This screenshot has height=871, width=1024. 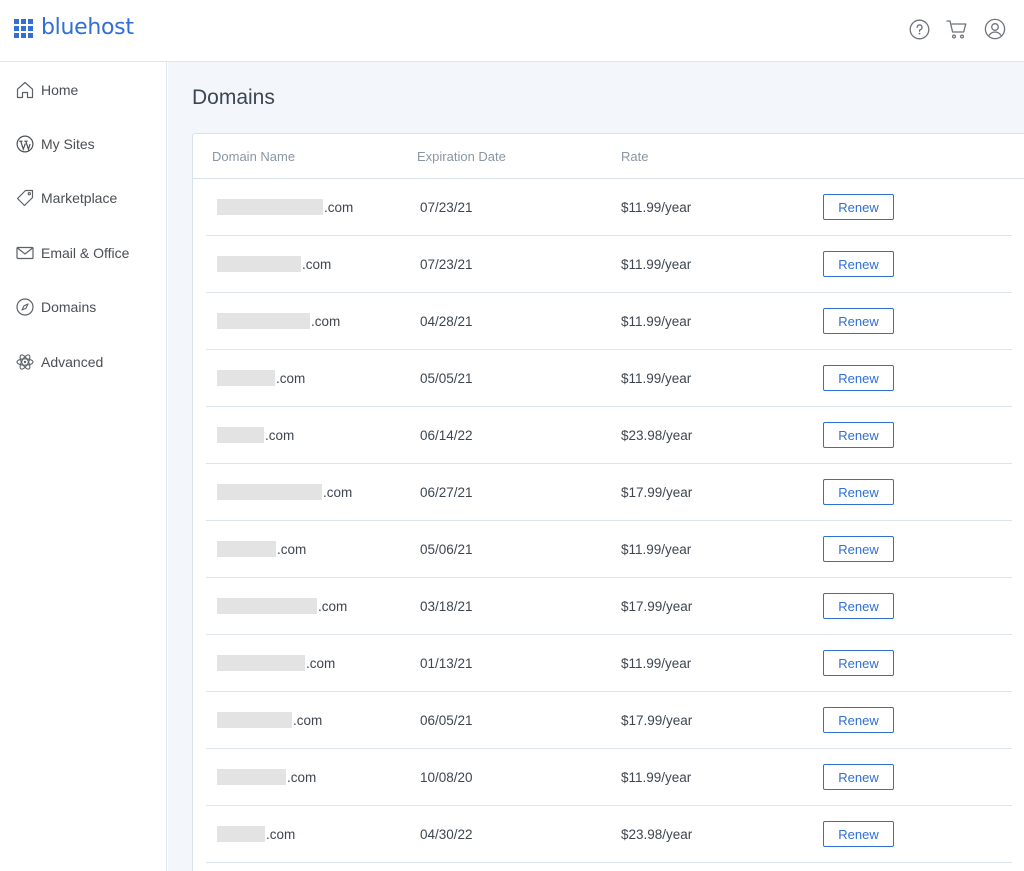 I want to click on expiration-date-cell: 06/27/21, so click(x=446, y=492).